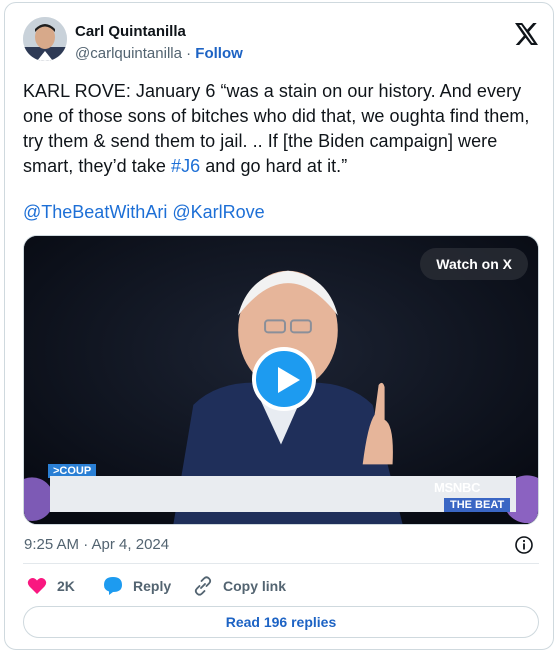 Image resolution: width=560 pixels, height=656 pixels. I want to click on timestamp: 9:25 AM · Apr 4, 2024, so click(96, 544).